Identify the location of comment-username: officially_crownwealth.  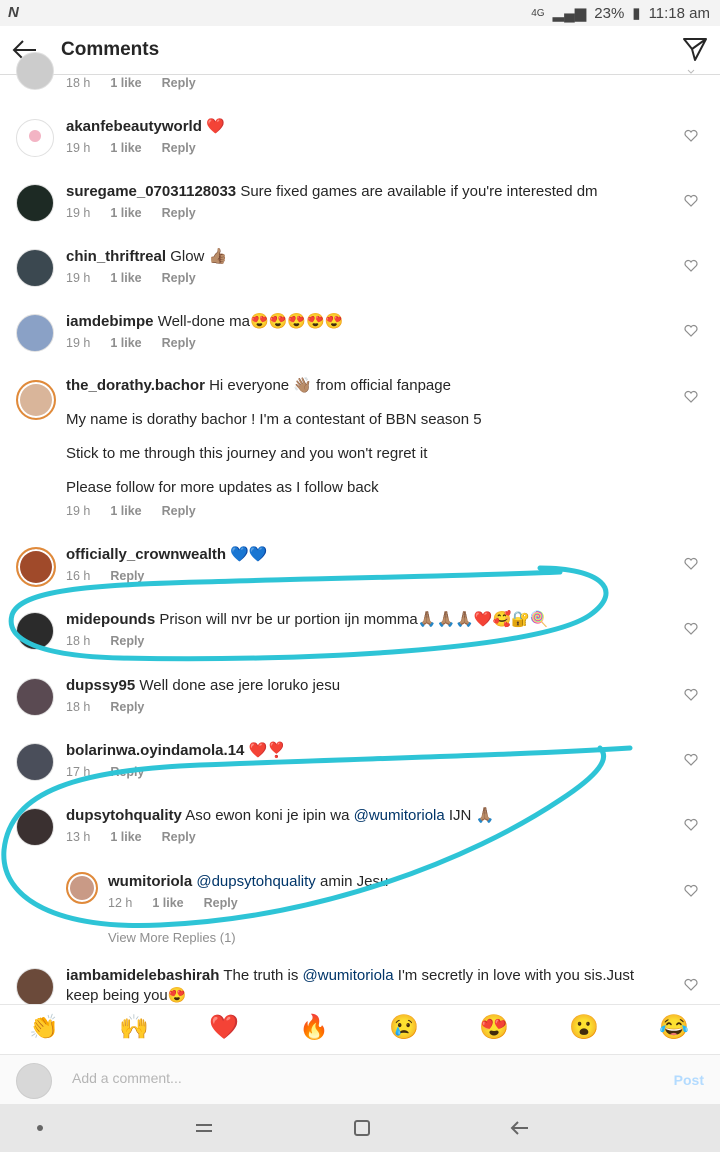
(146, 554).